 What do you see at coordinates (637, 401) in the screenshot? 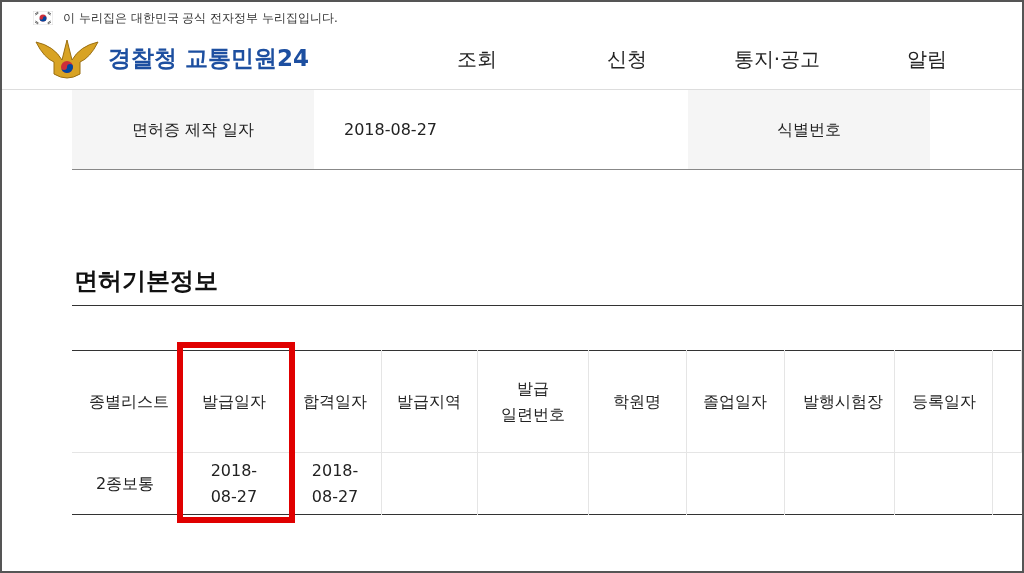
I see `column-header: 학원명` at bounding box center [637, 401].